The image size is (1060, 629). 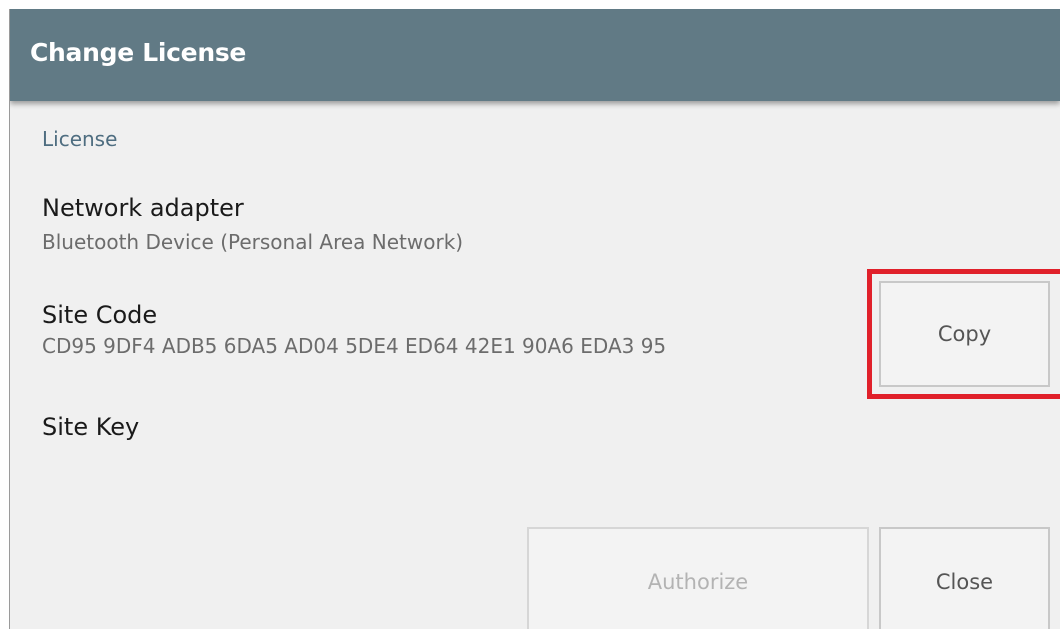 I want to click on section-label-license: License, so click(x=80, y=139).